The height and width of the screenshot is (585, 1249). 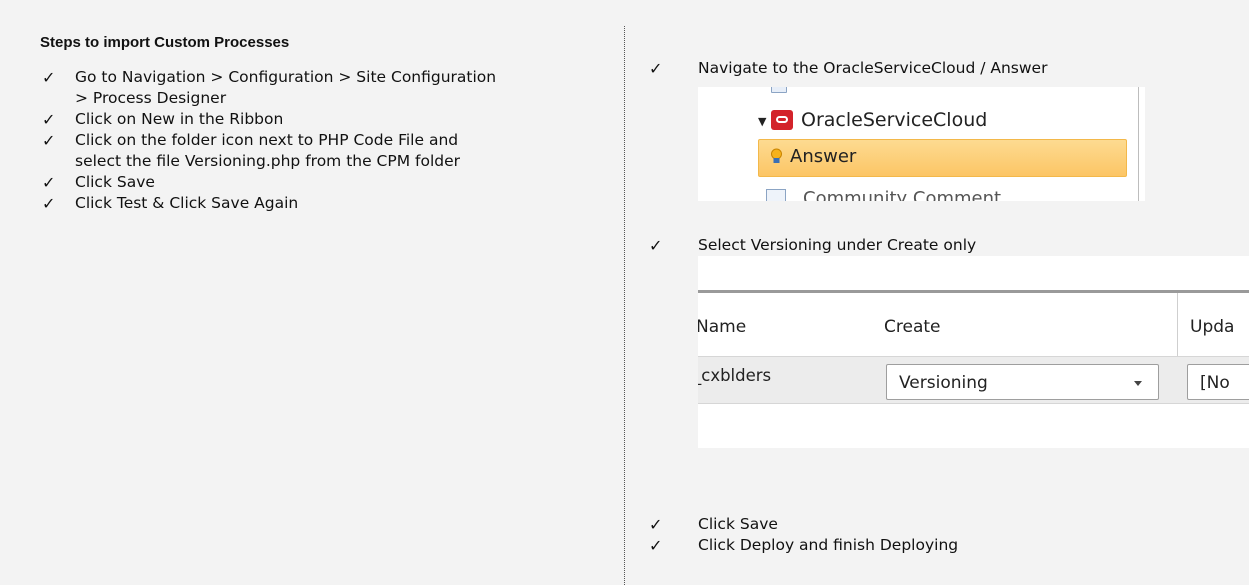 I want to click on tree-item-label: Community Comment, so click(x=902, y=194).